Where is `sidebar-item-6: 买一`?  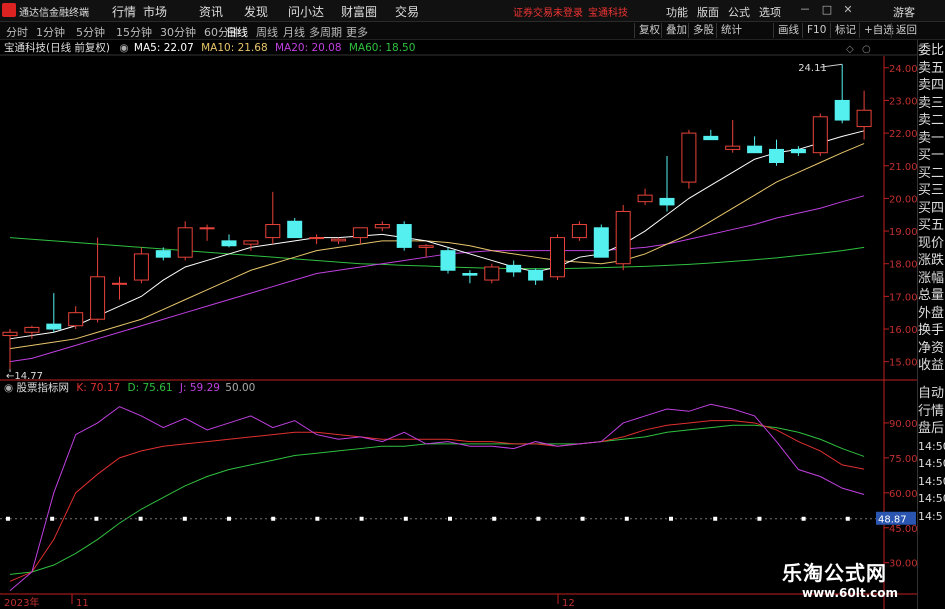 sidebar-item-6: 买一 is located at coordinates (931, 155).